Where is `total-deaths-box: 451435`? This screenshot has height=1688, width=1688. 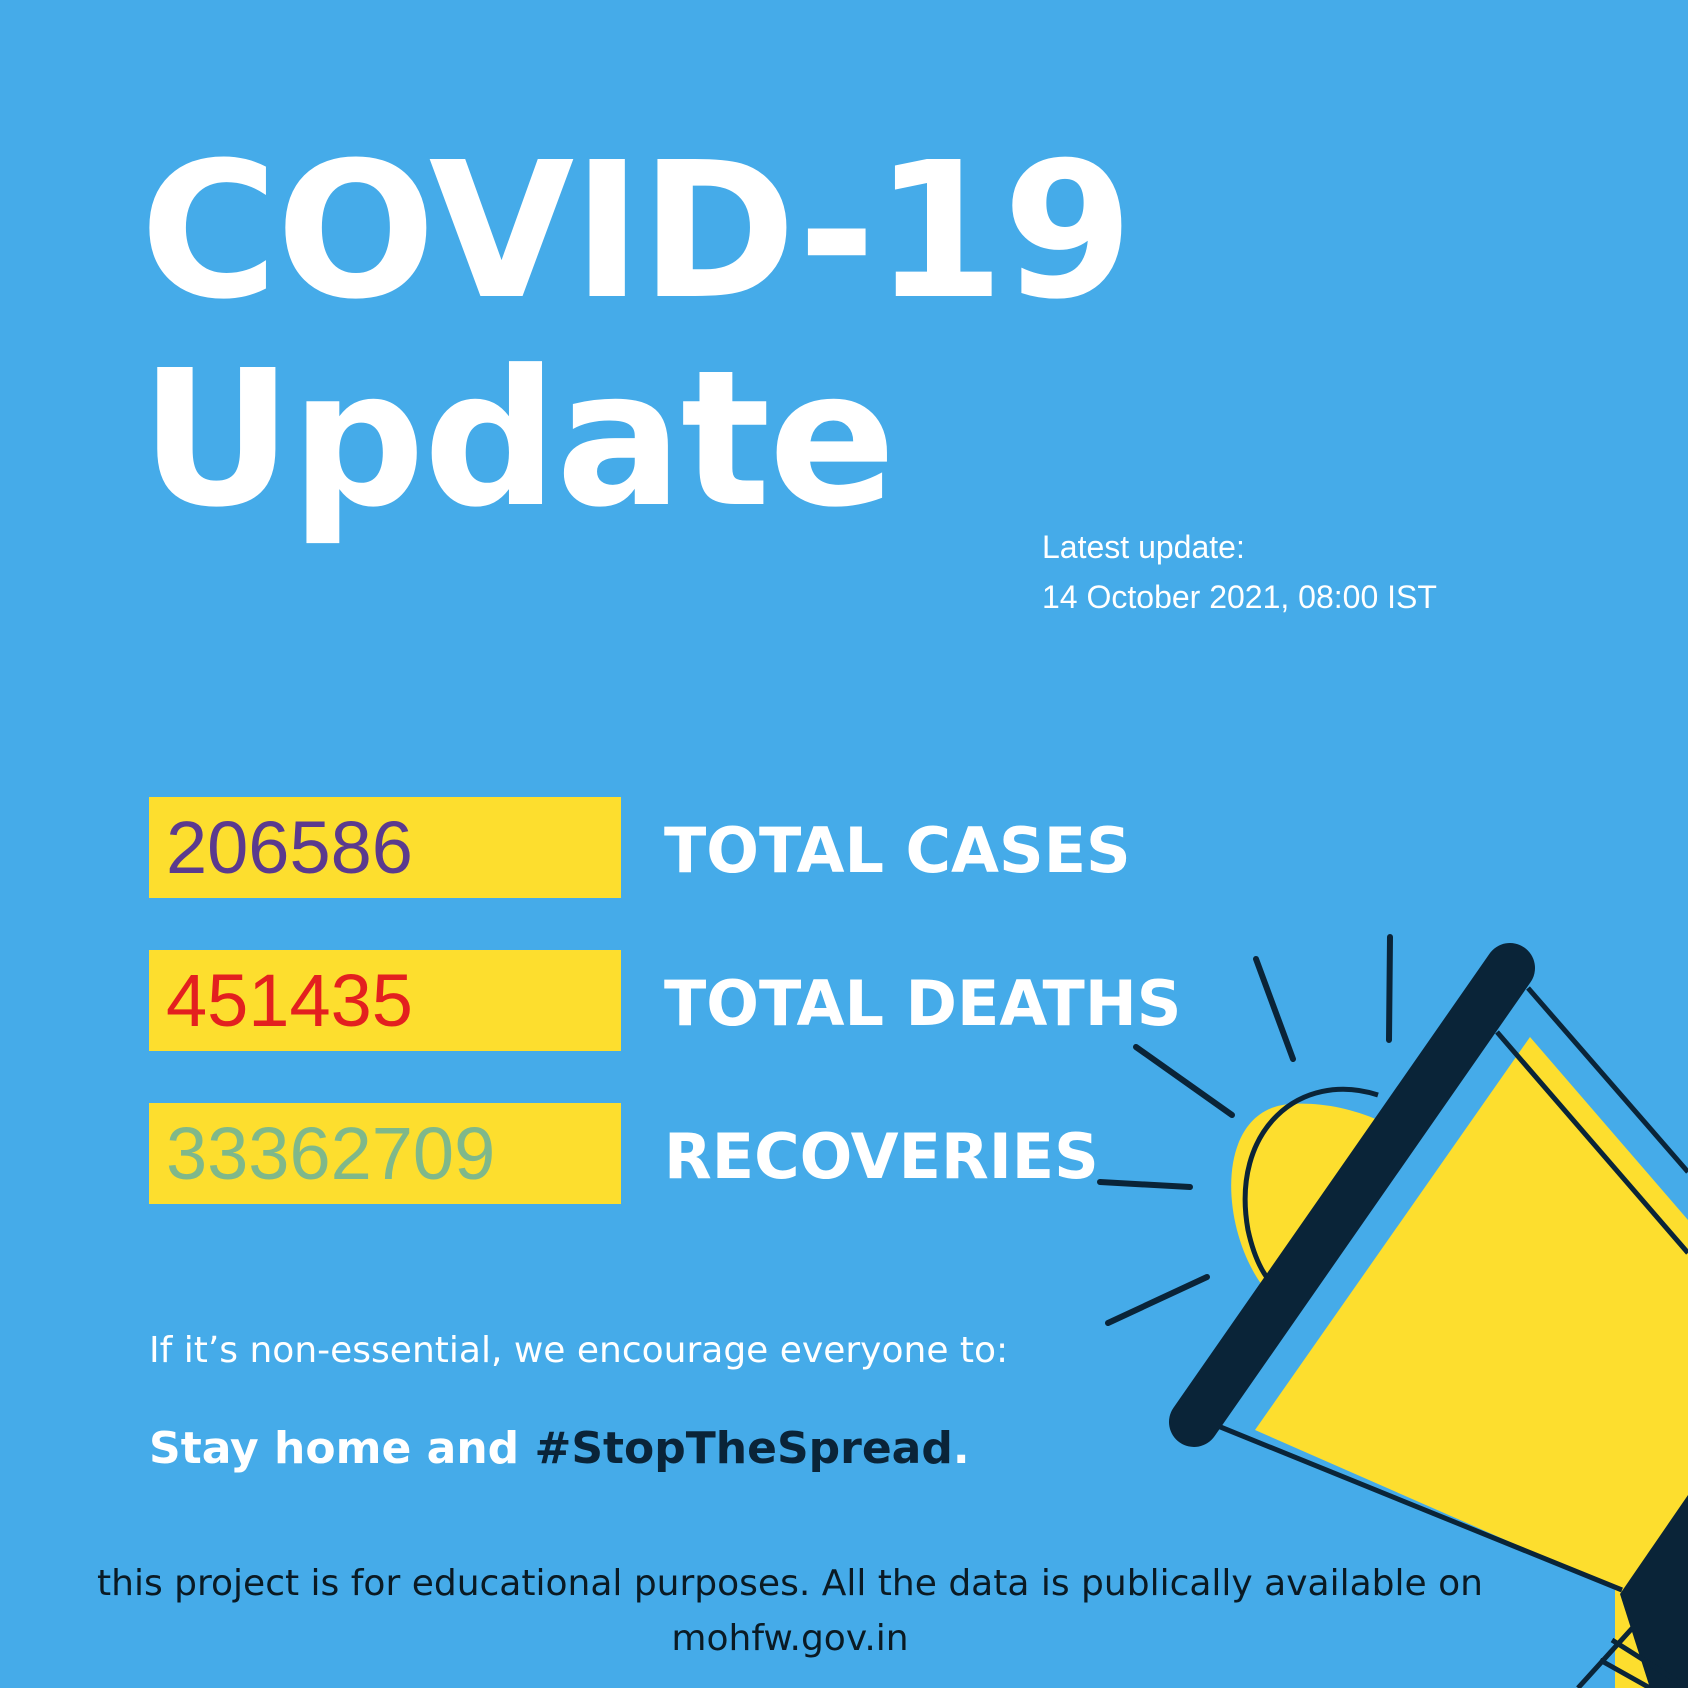 total-deaths-box: 451435 is located at coordinates (385, 1000).